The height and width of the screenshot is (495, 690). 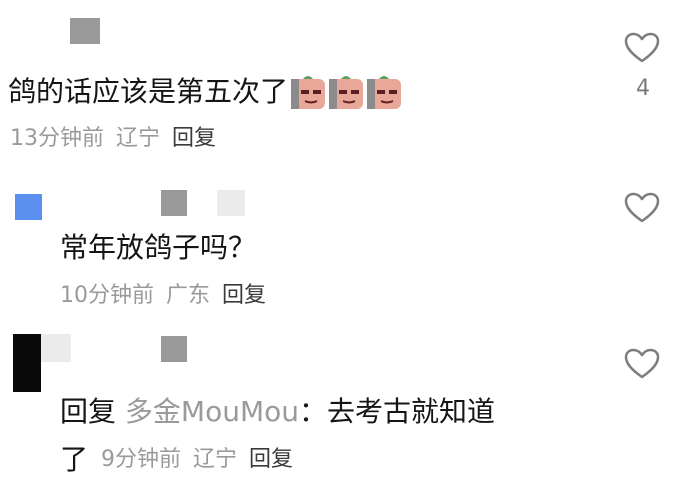 What do you see at coordinates (163, 296) in the screenshot?
I see `comment-meta: 10分钟前 广东 回复` at bounding box center [163, 296].